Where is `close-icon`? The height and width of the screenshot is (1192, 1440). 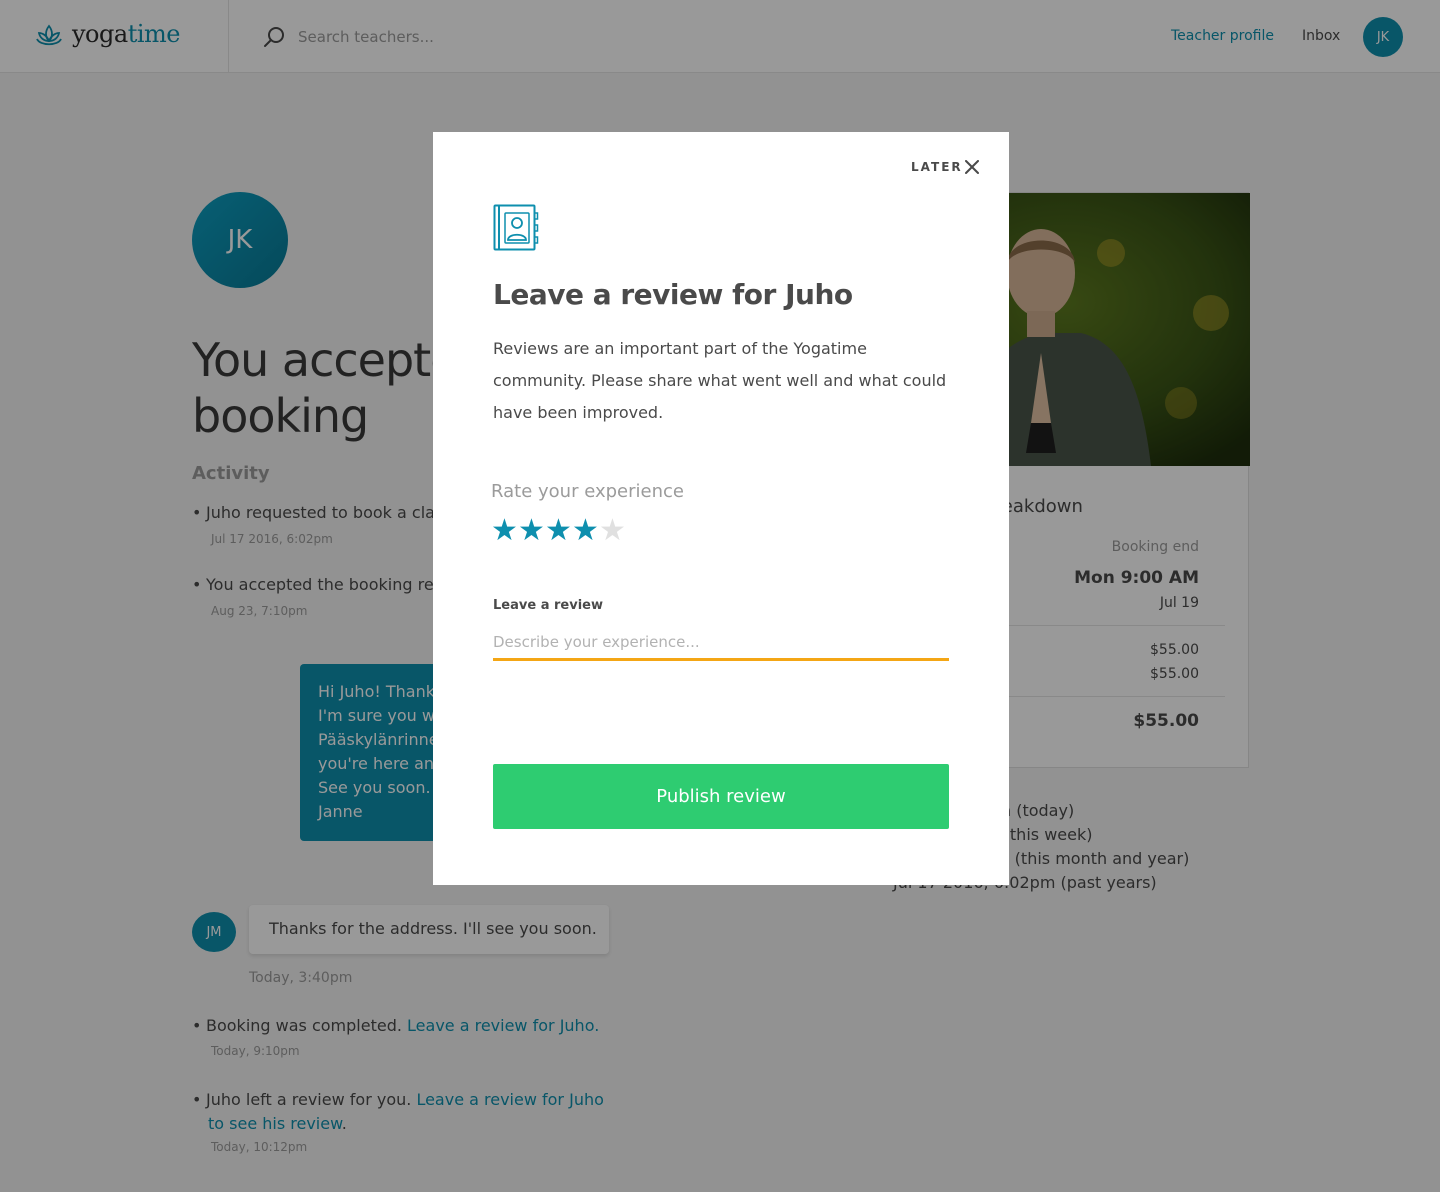 close-icon is located at coordinates (972, 168).